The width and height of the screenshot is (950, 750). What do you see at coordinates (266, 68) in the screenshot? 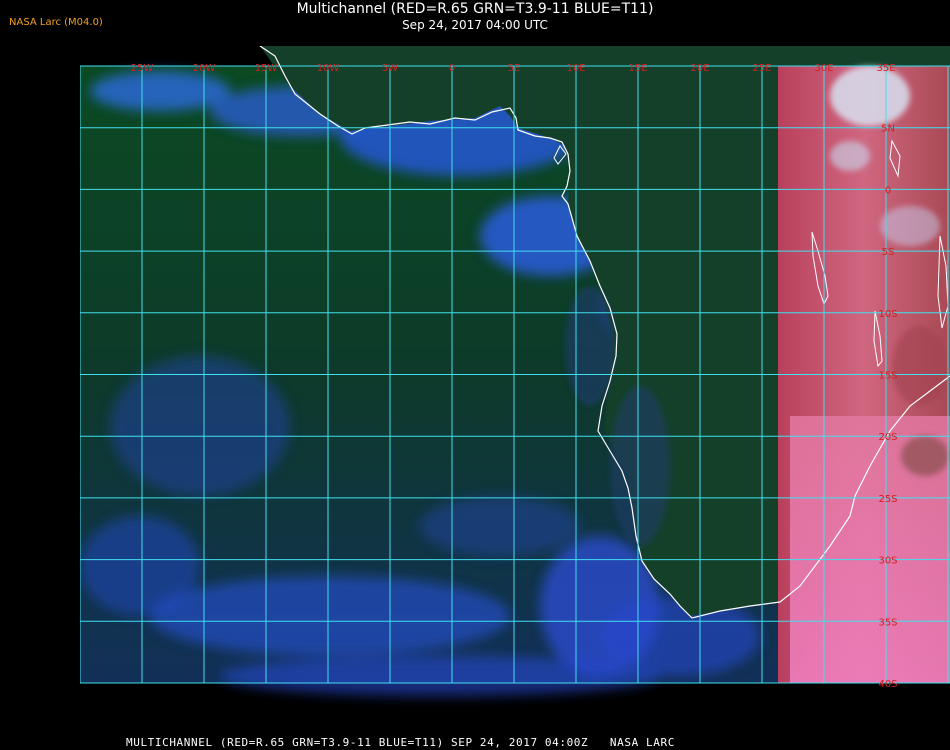
I see `longitude-label: 15W` at bounding box center [266, 68].